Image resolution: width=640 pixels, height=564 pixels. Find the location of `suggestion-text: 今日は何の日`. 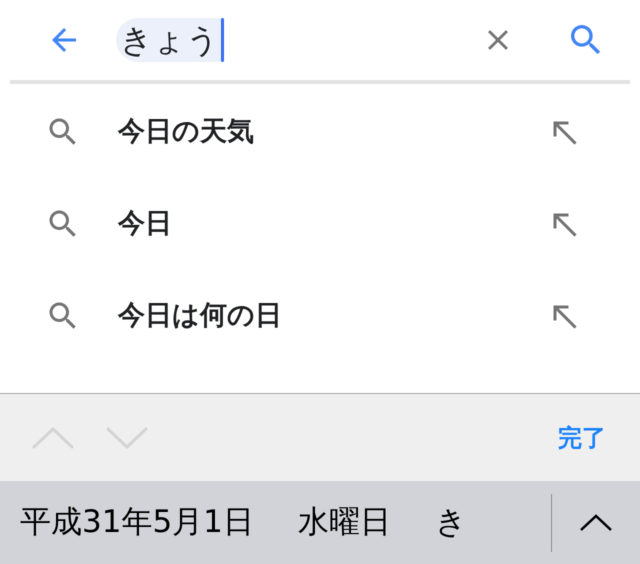

suggestion-text: 今日は何の日 is located at coordinates (200, 315).